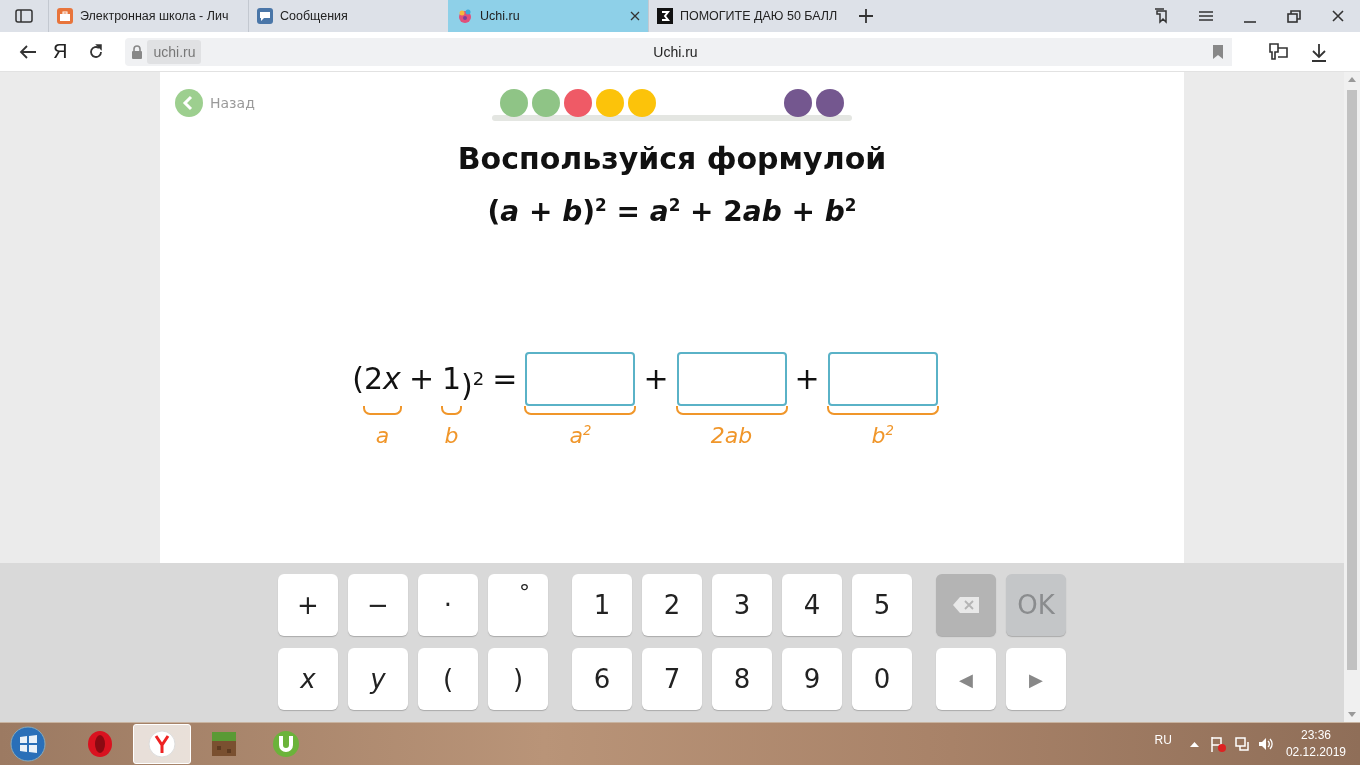 This screenshot has width=1360, height=765. I want to click on network-icon, so click(1241, 744).